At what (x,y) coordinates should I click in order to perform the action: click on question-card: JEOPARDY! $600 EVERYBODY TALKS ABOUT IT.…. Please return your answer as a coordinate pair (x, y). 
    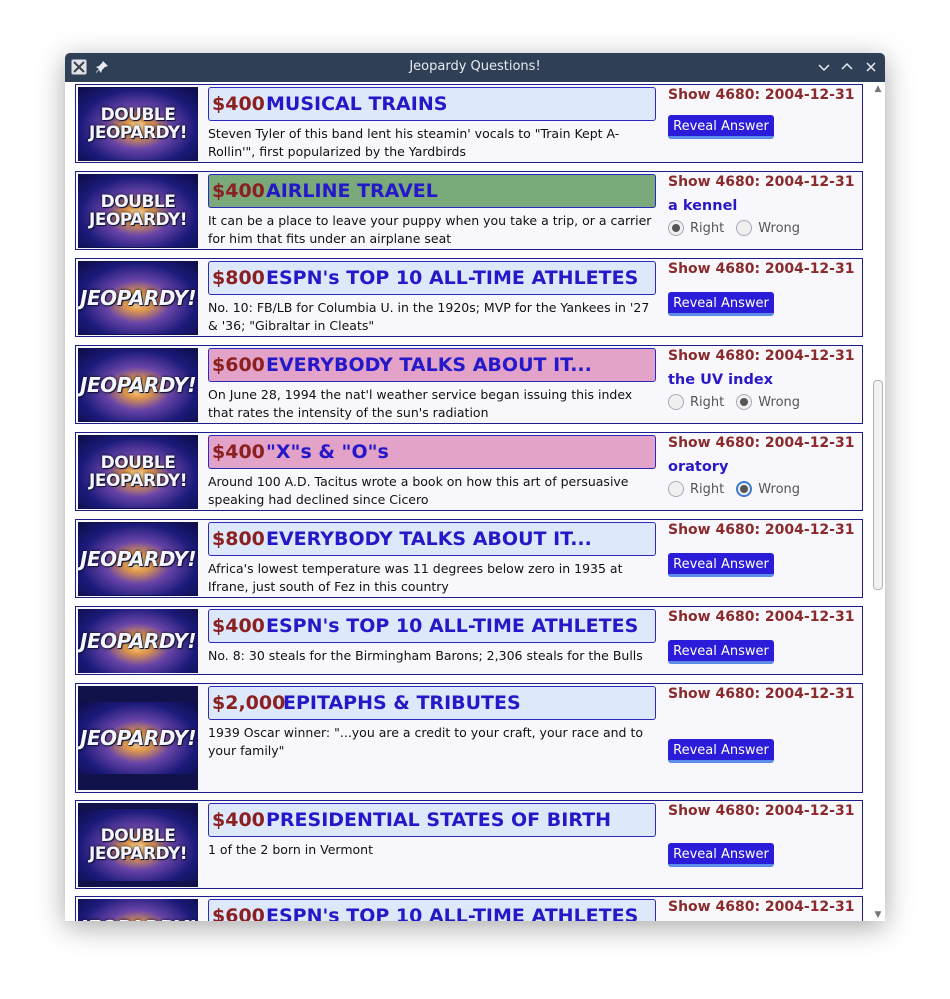
    Looking at the image, I should click on (469, 384).